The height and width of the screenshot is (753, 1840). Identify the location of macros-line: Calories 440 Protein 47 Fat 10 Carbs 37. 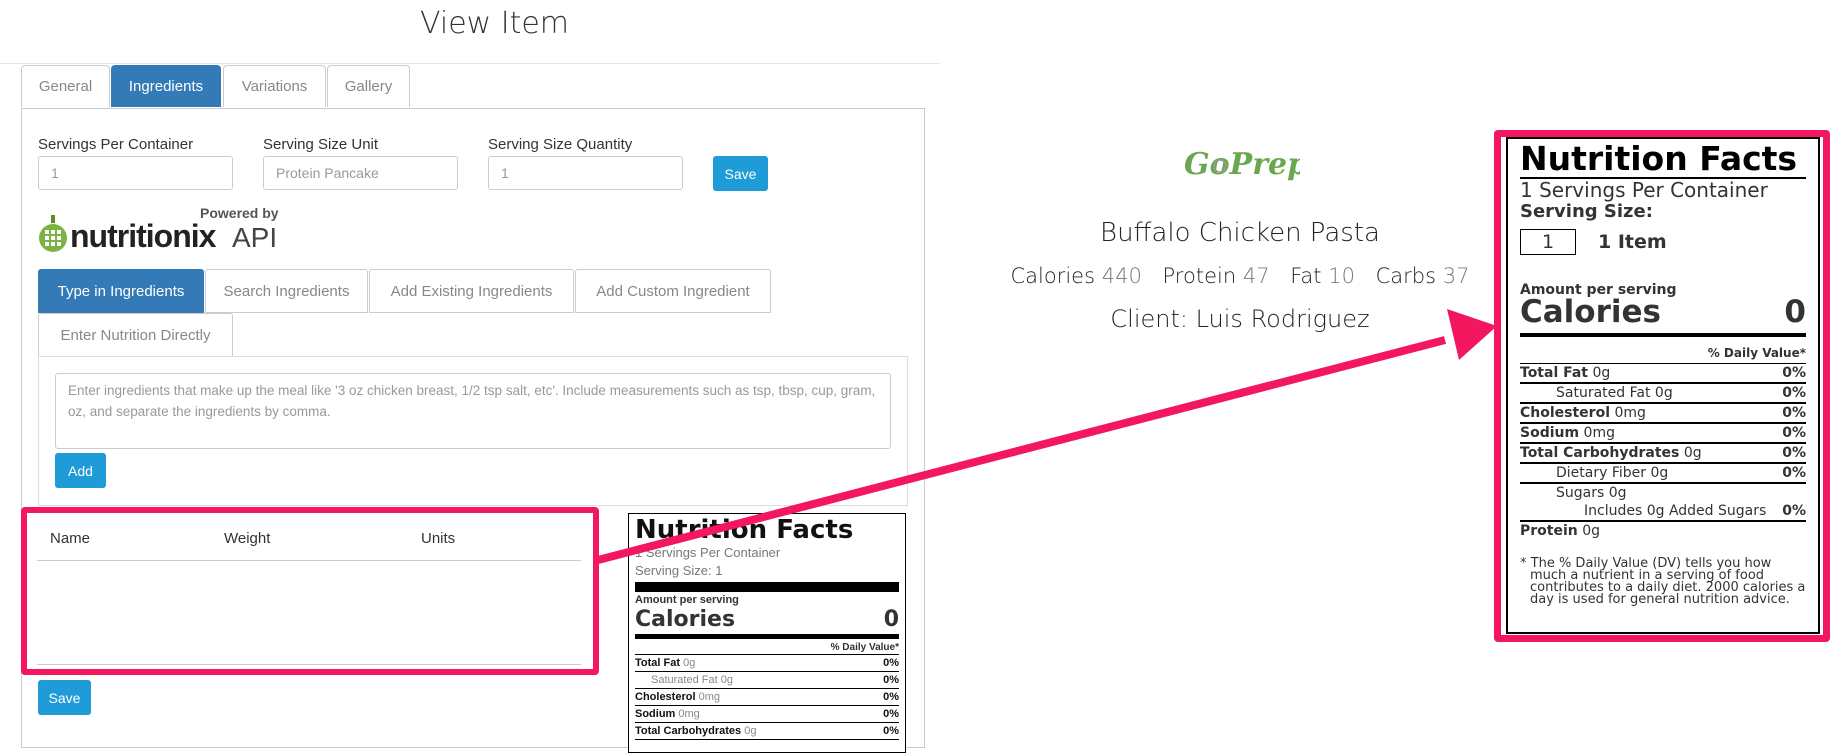
(1240, 276).